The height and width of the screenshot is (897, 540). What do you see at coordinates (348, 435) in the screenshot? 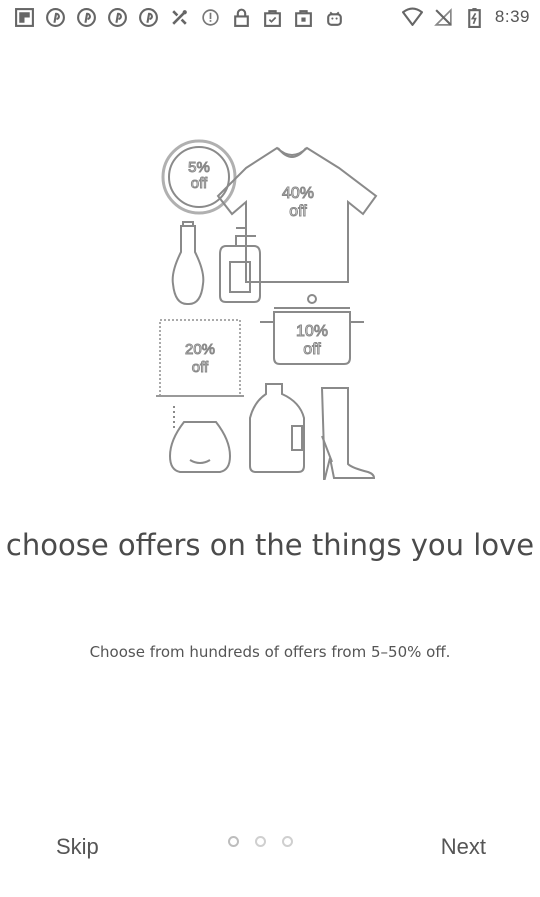
I see `boot-icon` at bounding box center [348, 435].